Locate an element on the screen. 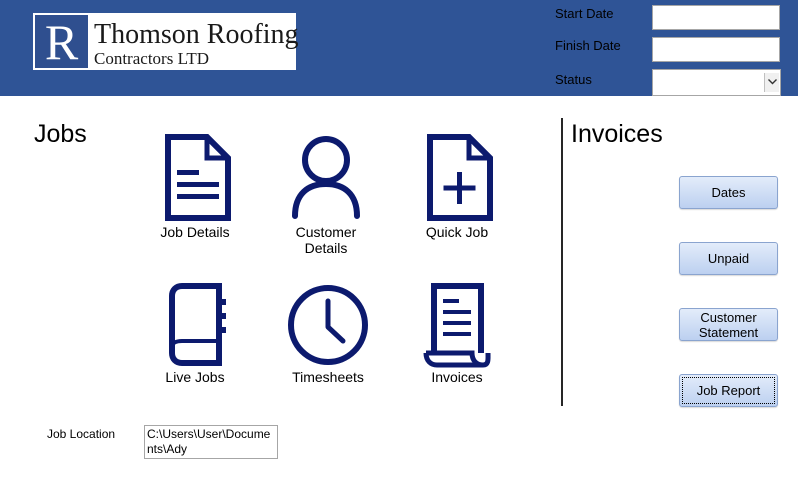  start-date-input is located at coordinates (716, 17).